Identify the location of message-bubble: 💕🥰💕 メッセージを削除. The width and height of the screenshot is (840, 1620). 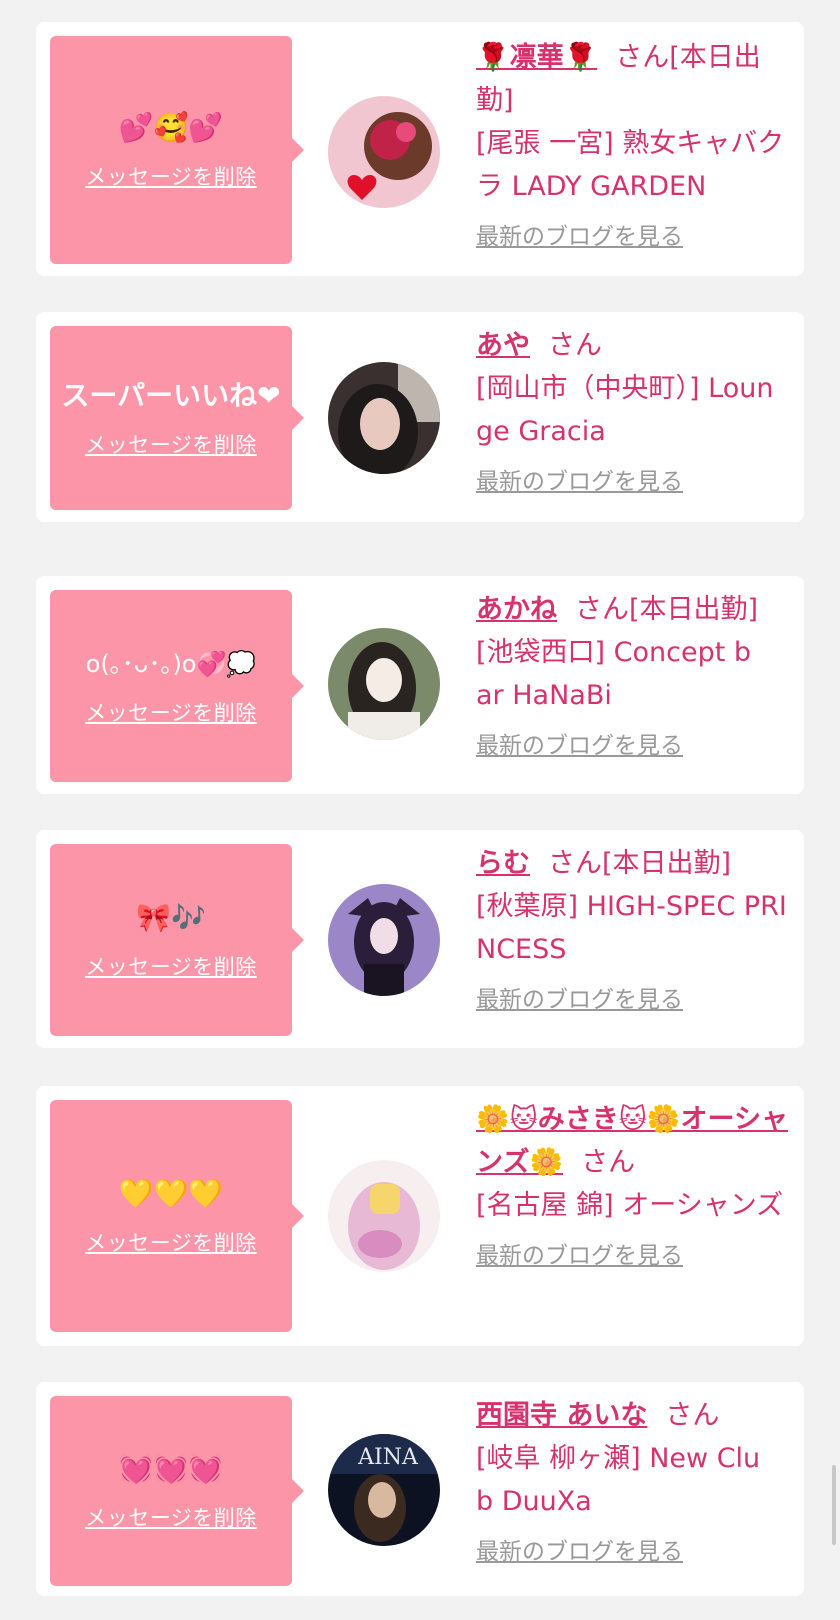
(177, 150).